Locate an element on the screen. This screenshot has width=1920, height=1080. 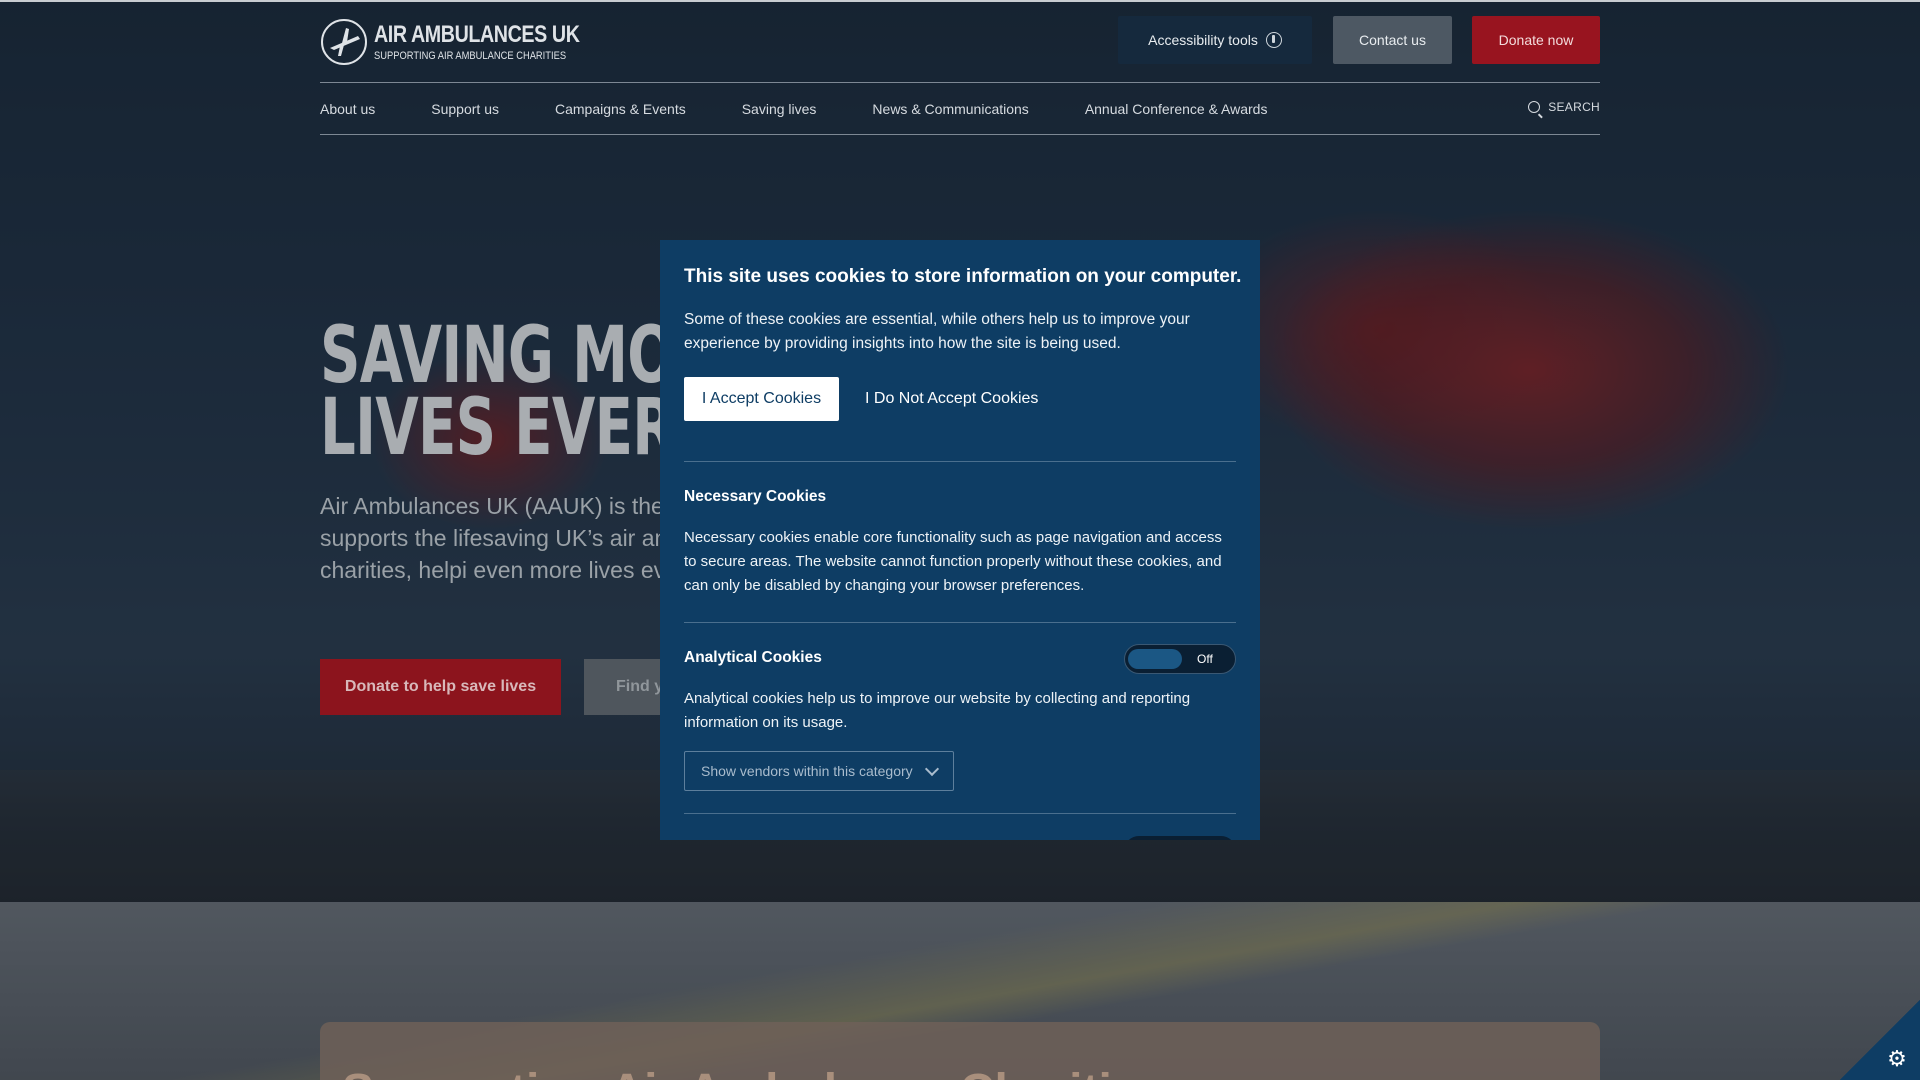
toggle-state-label: Off is located at coordinates (1205, 659).